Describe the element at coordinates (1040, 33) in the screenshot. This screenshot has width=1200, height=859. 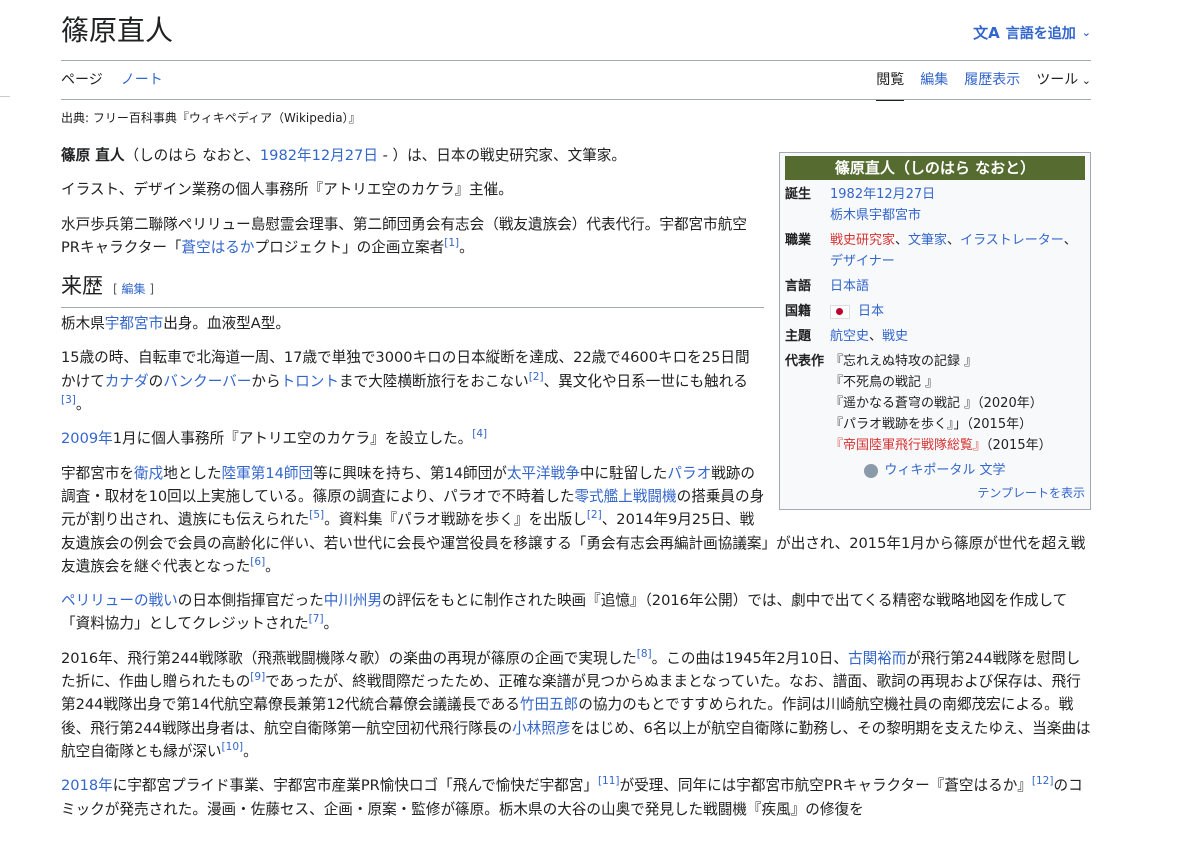
I see `language-button-label: 言語を追加` at that location.